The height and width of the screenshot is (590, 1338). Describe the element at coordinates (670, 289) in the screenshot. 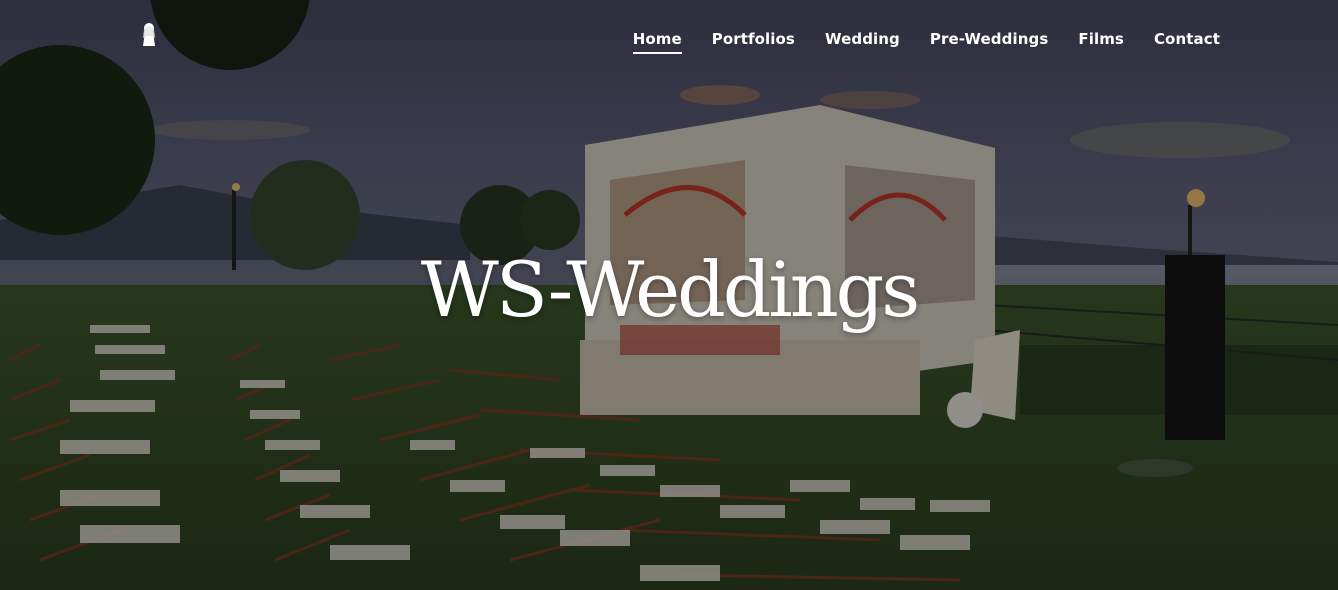

I see `hero-title: WS-Weddings` at that location.